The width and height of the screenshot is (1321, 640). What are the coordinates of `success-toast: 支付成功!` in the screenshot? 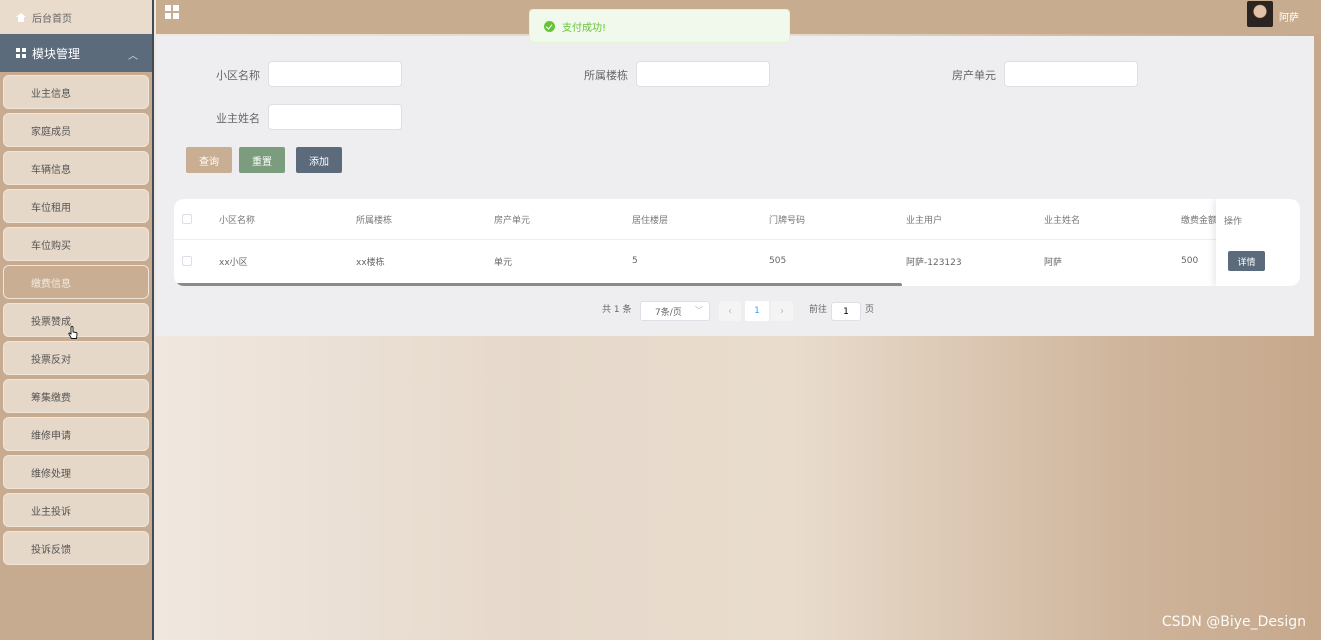 It's located at (659, 26).